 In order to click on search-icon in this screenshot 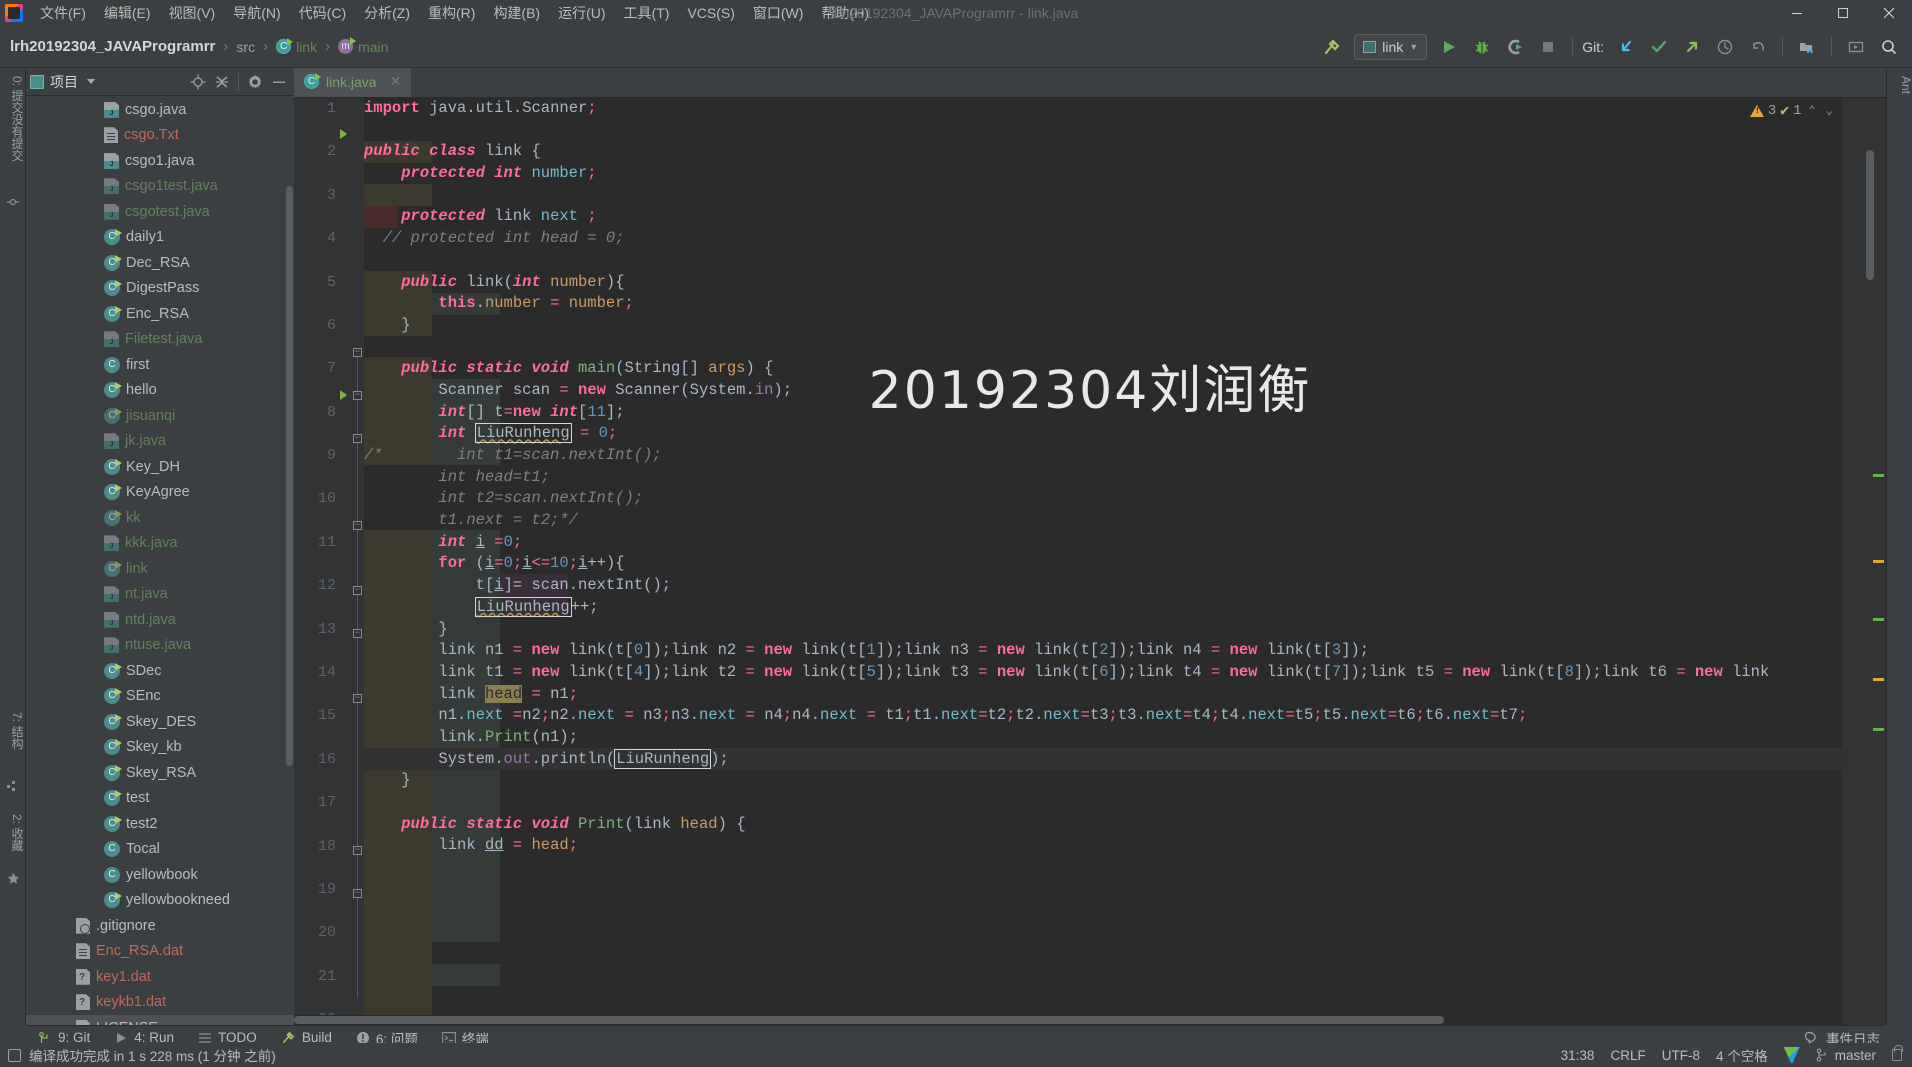, I will do `click(1889, 47)`.